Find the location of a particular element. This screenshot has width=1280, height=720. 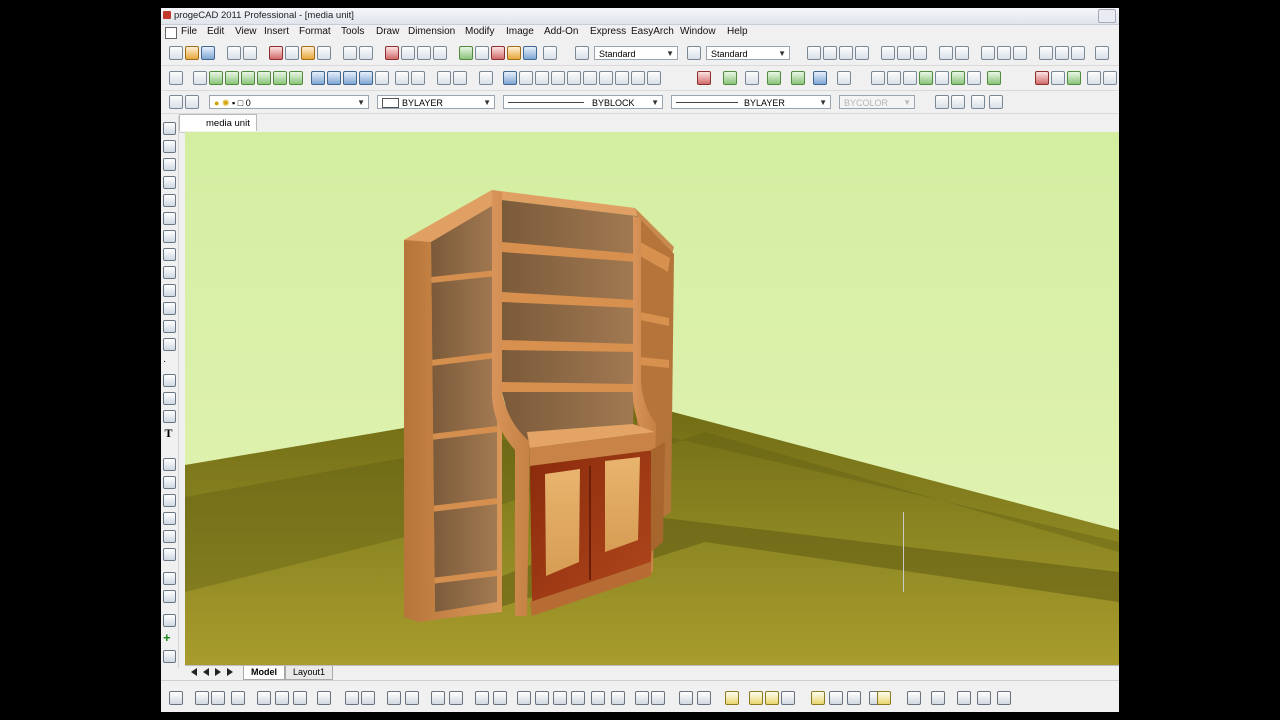

ucs-zaxis-icon is located at coordinates (574, 78).